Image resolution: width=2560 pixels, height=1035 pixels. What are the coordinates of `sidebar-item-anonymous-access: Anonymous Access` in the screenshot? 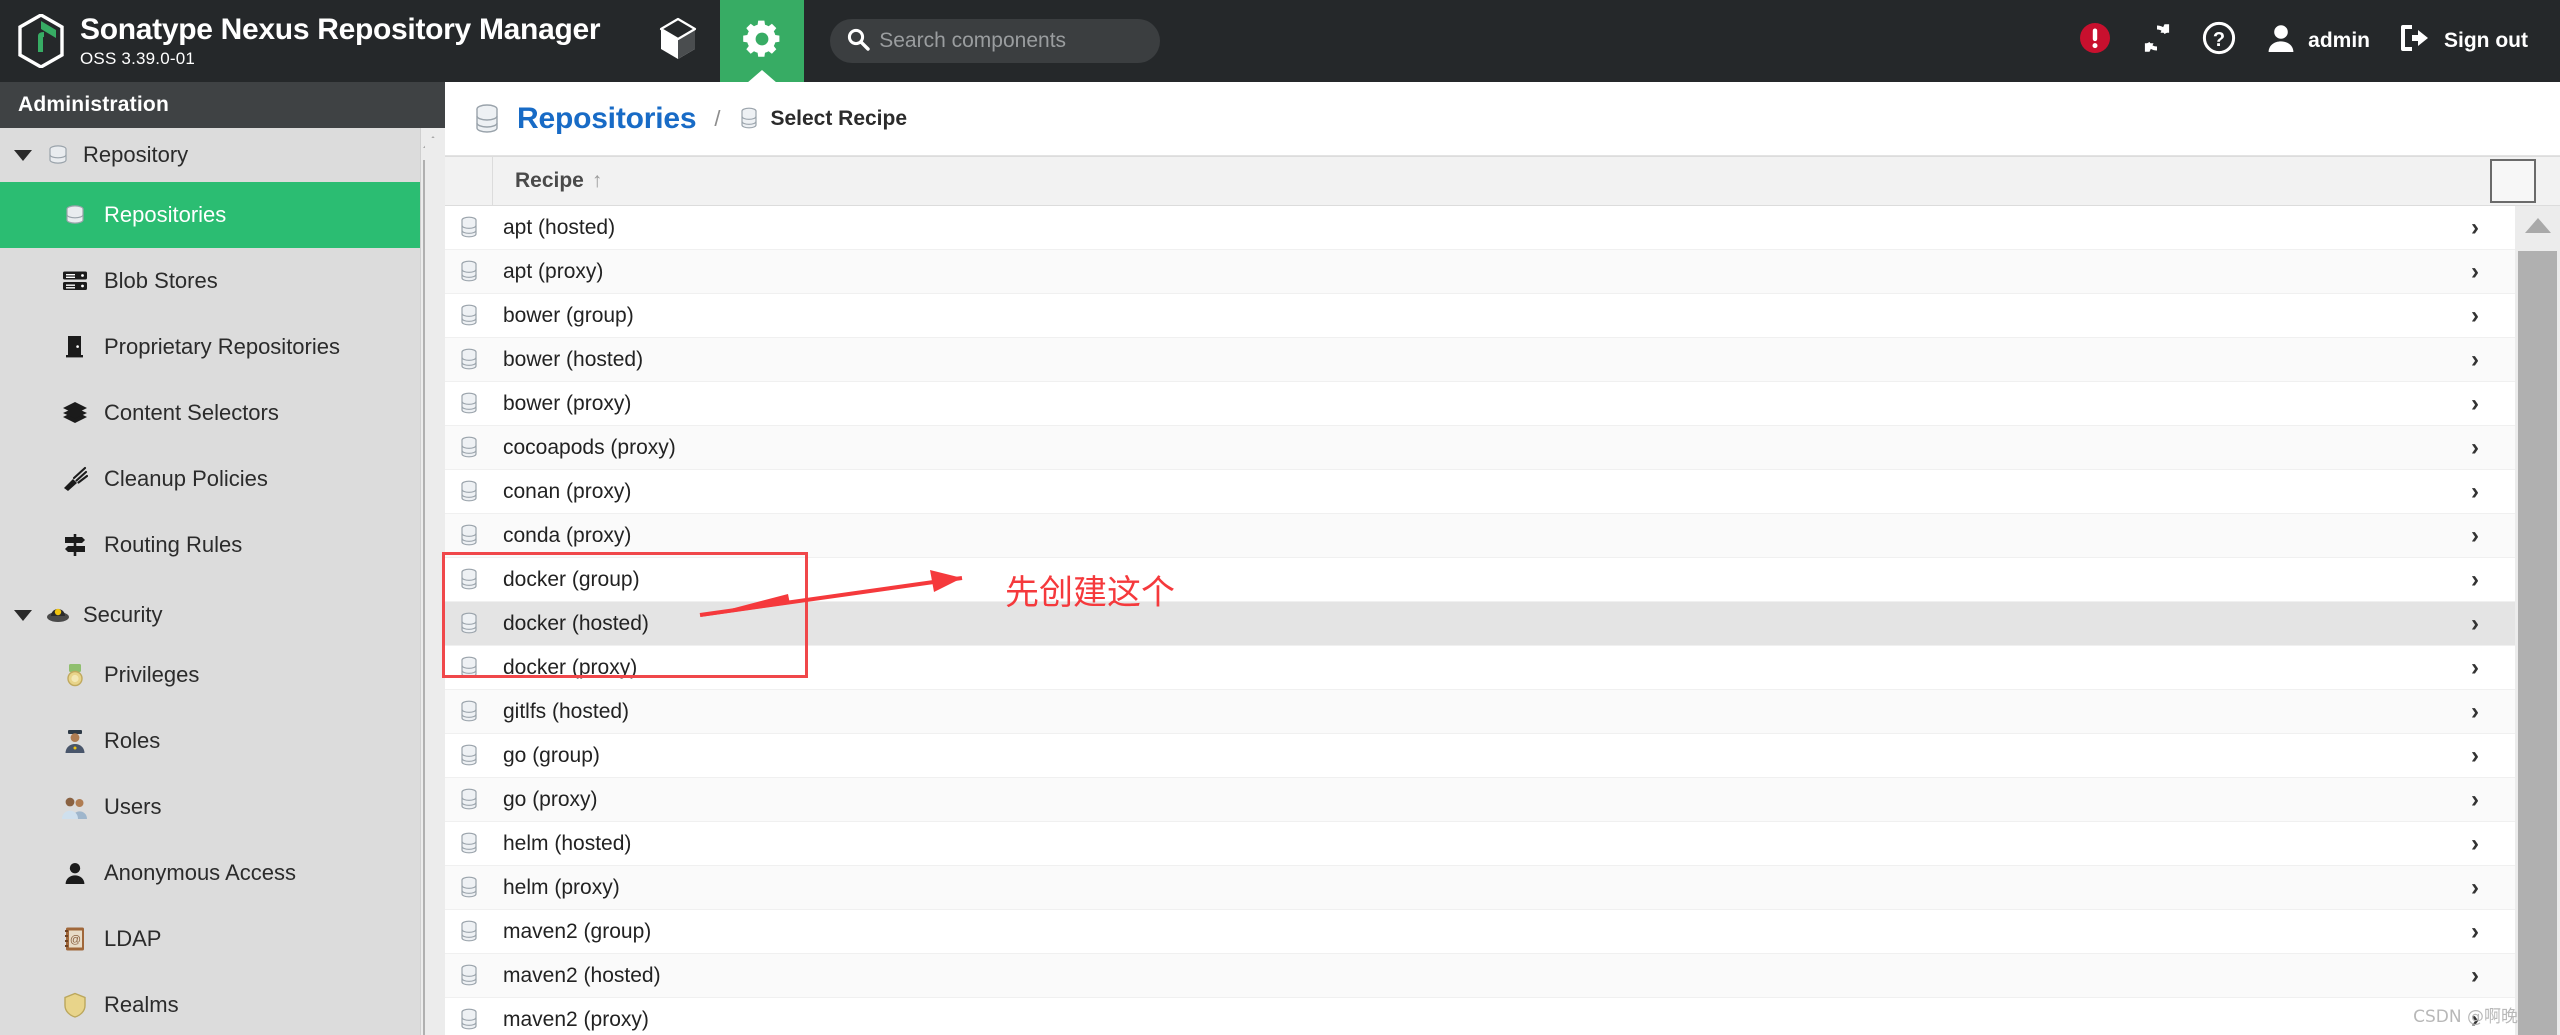 It's located at (210, 873).